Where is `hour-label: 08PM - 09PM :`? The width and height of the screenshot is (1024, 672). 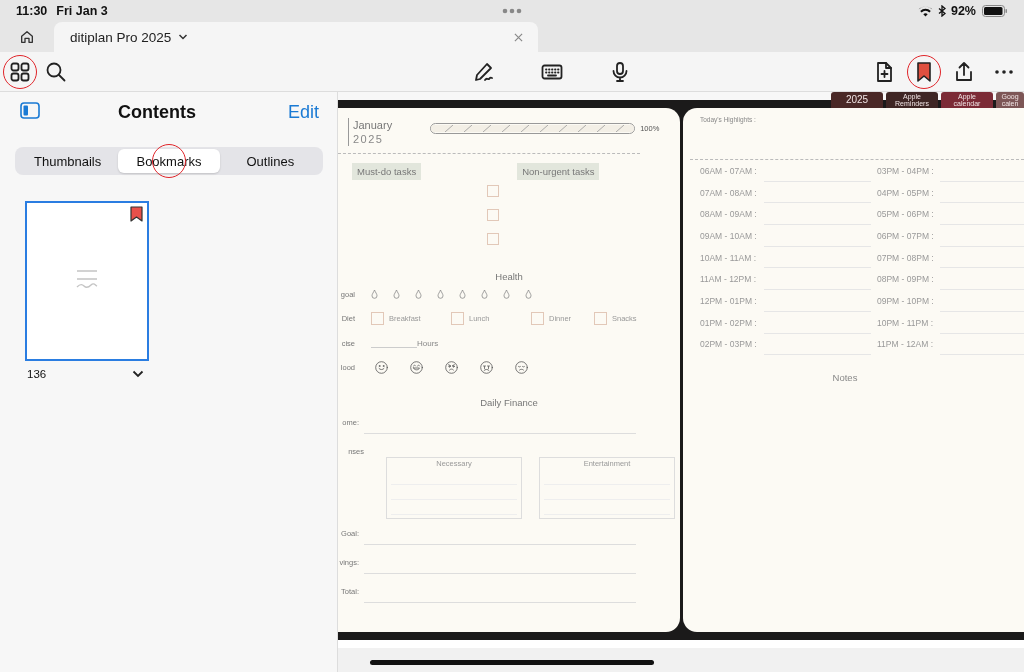 hour-label: 08PM - 09PM : is located at coordinates (906, 279).